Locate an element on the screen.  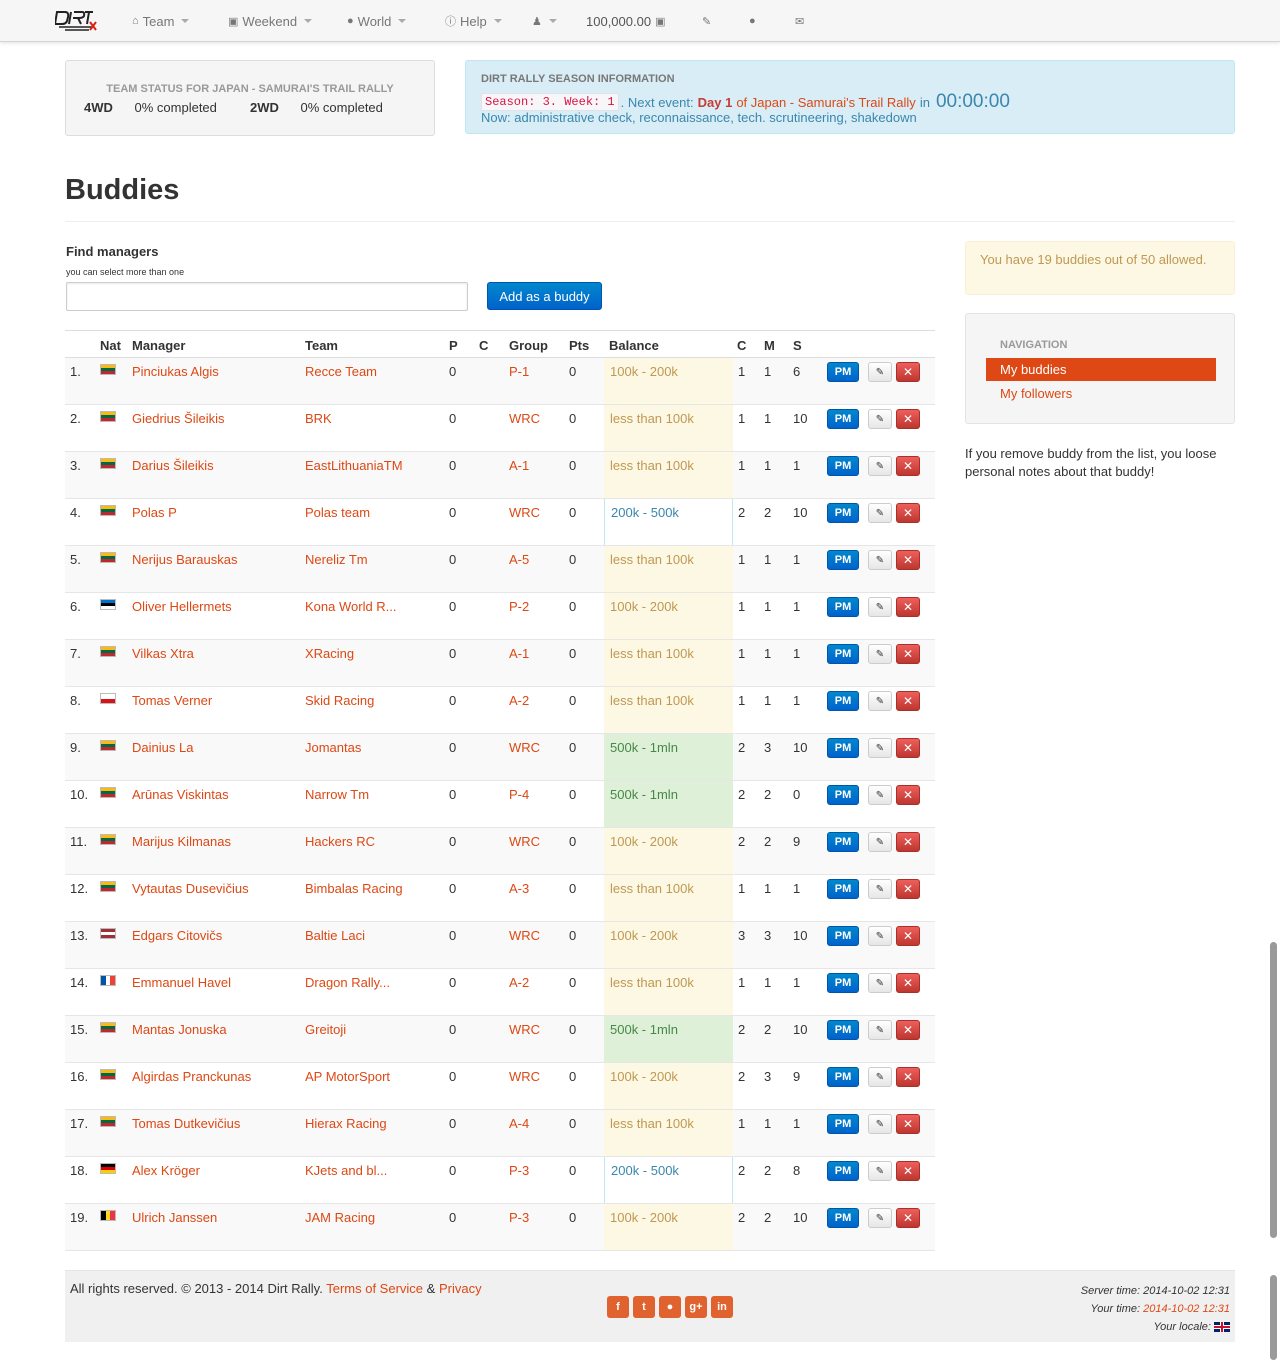
group-link: P-2 is located at coordinates (519, 606).